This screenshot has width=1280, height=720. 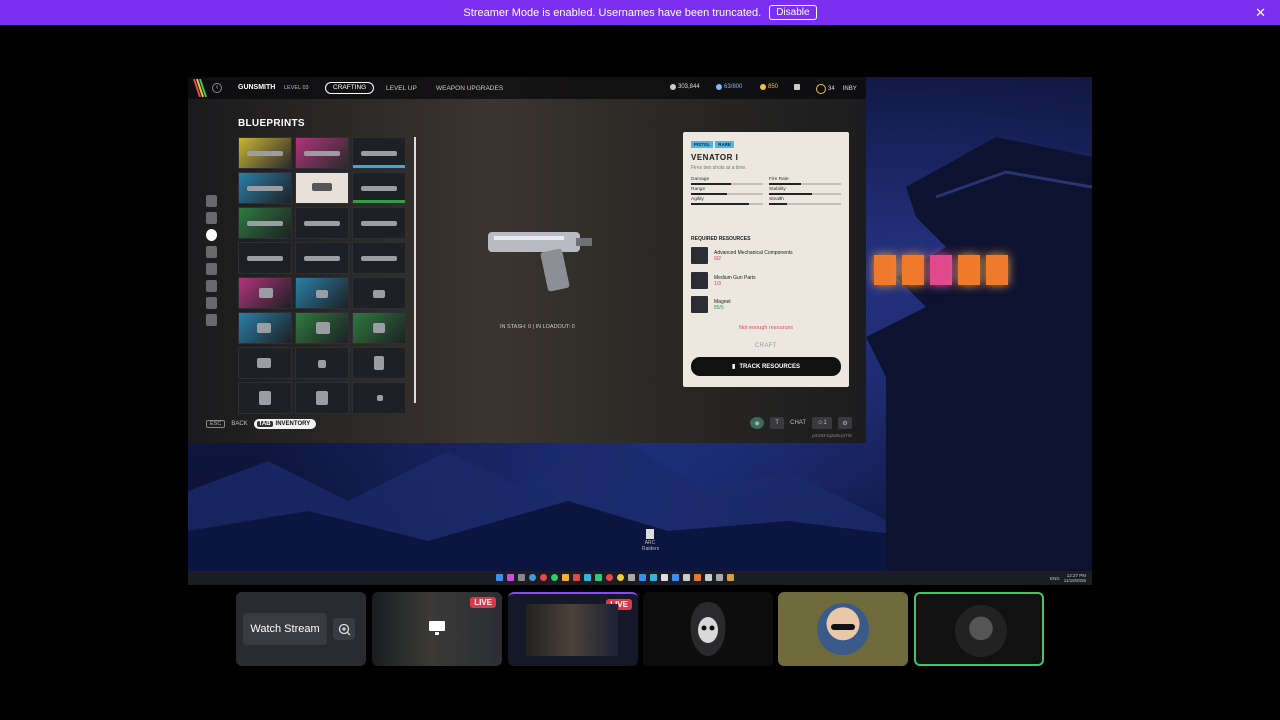 What do you see at coordinates (845, 423) in the screenshot?
I see `settings-gear-icon: ⚙` at bounding box center [845, 423].